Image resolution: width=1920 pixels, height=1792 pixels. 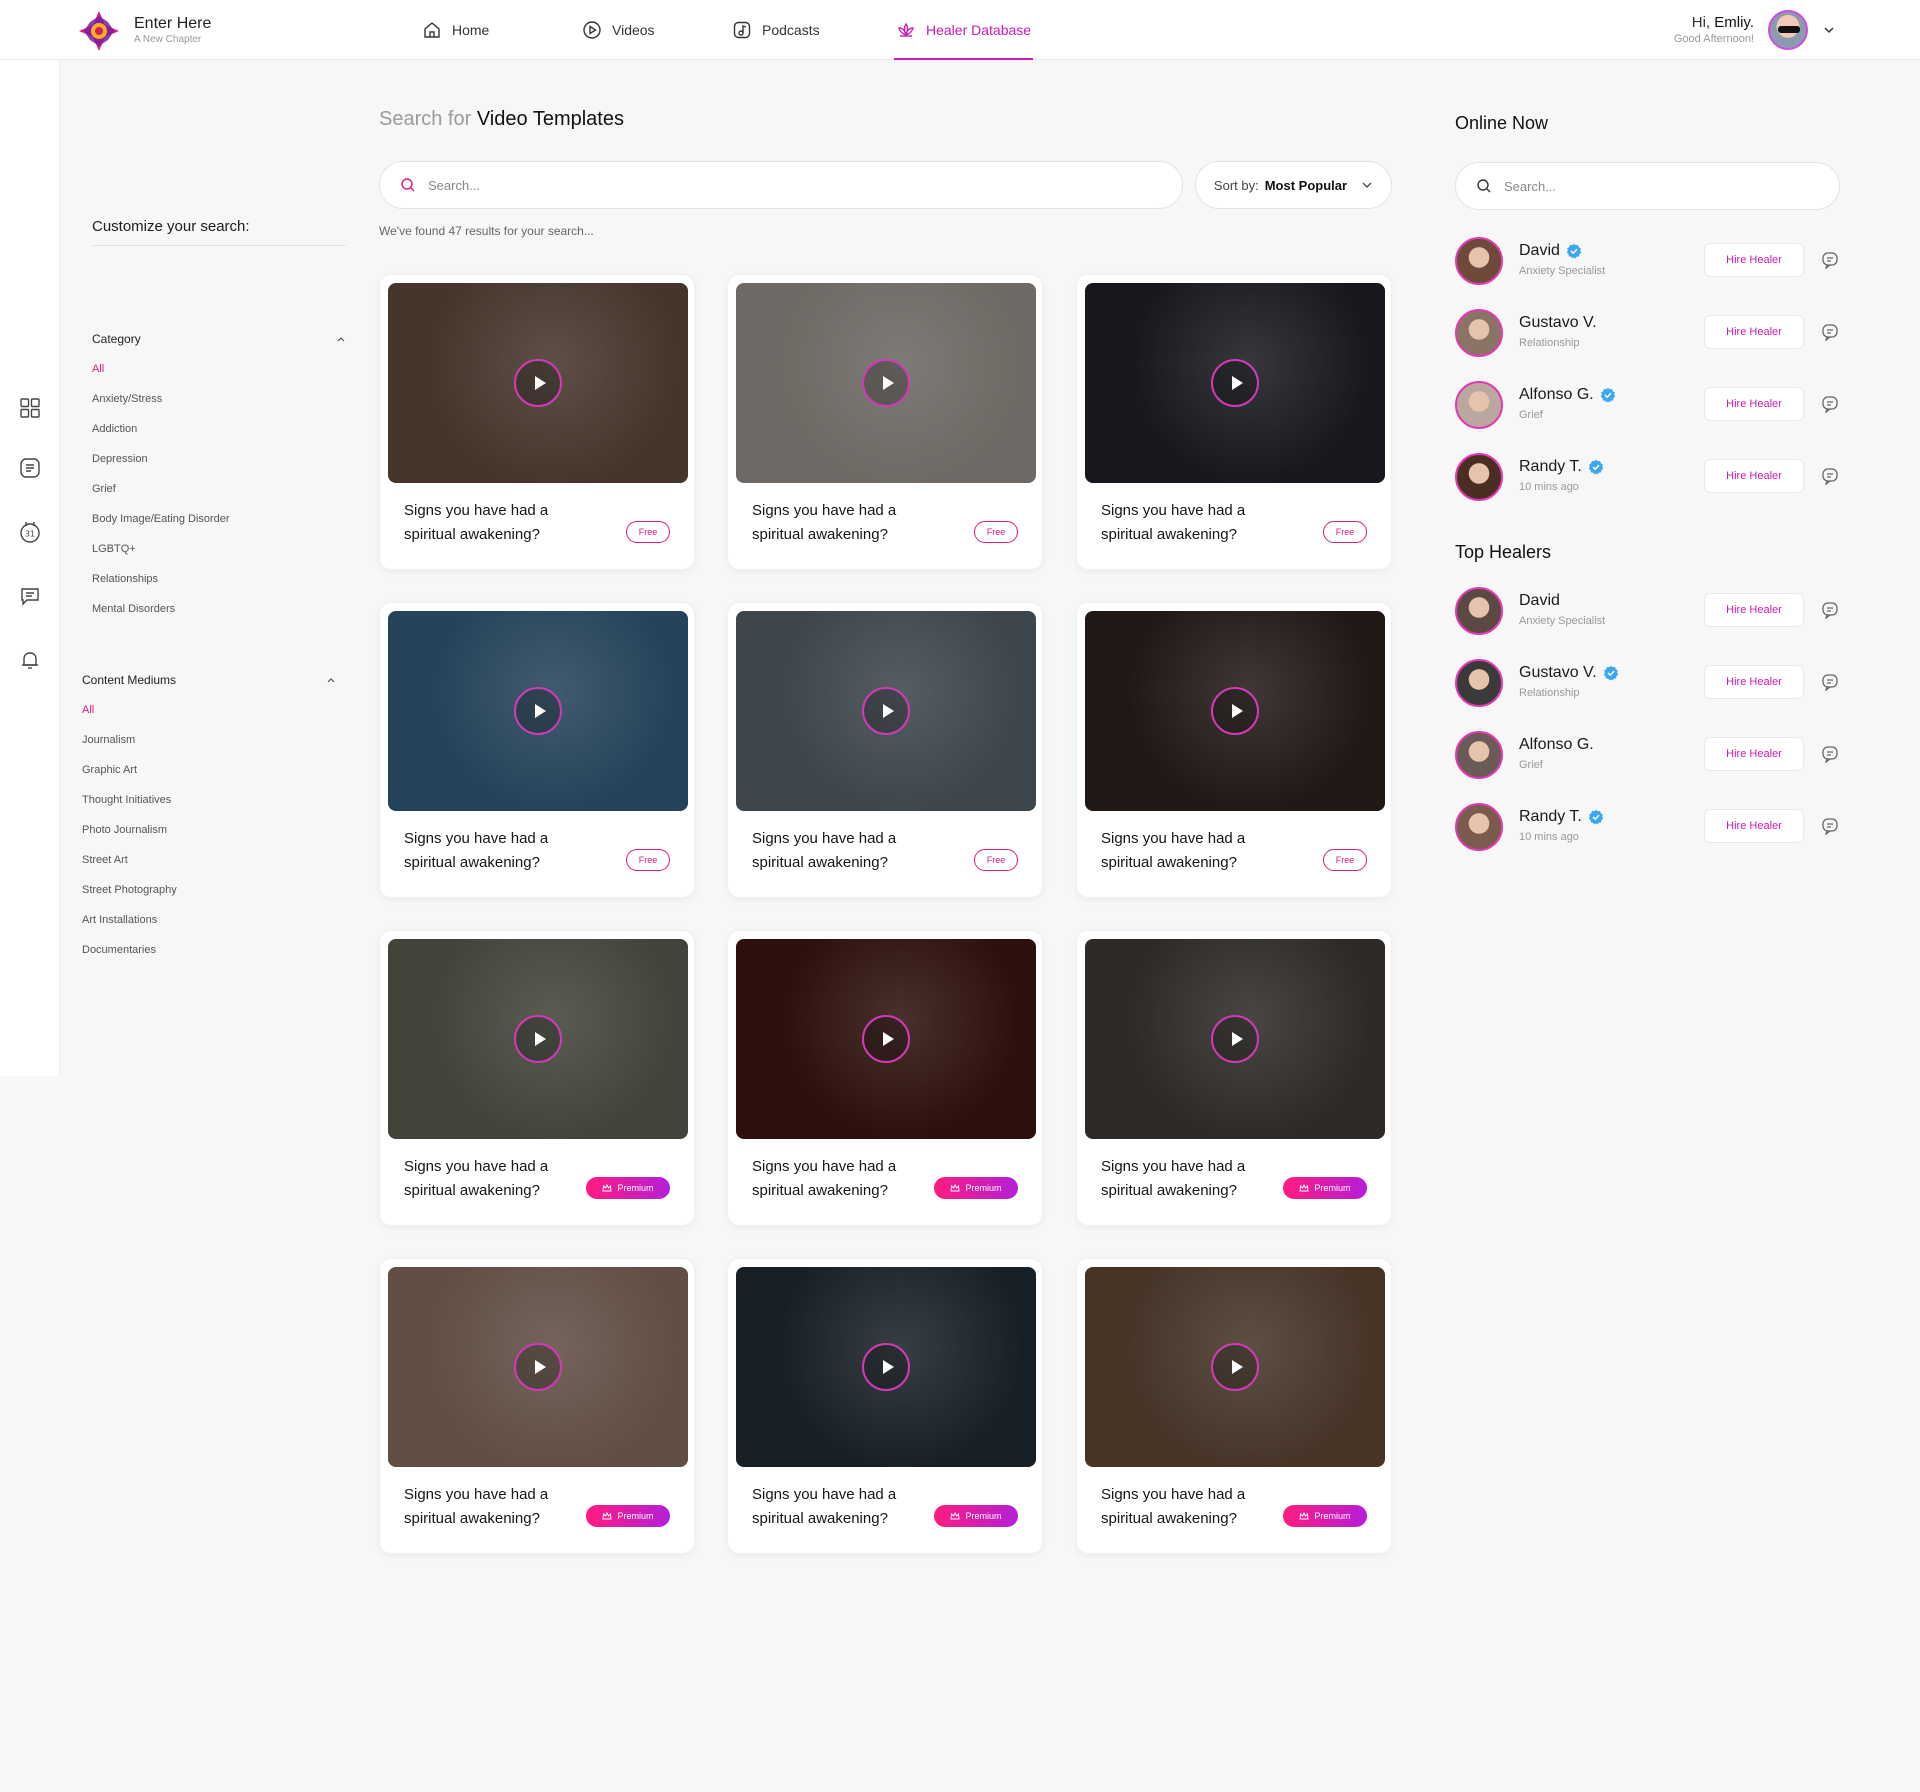 I want to click on filter-category-header: Category, so click(x=219, y=339).